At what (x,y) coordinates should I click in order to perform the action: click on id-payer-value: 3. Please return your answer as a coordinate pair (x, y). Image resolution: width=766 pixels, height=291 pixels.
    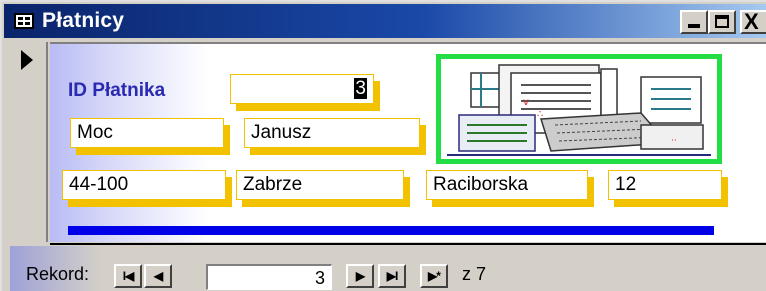
    Looking at the image, I should click on (360, 88).